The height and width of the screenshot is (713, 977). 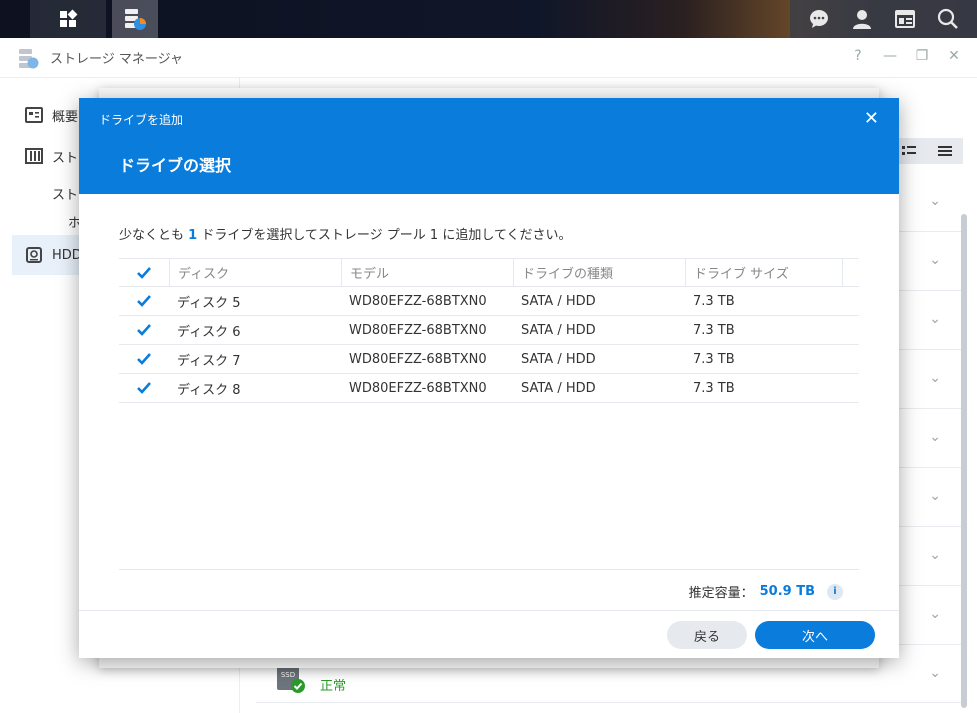 I want to click on menu-lines-icon, so click(x=945, y=151).